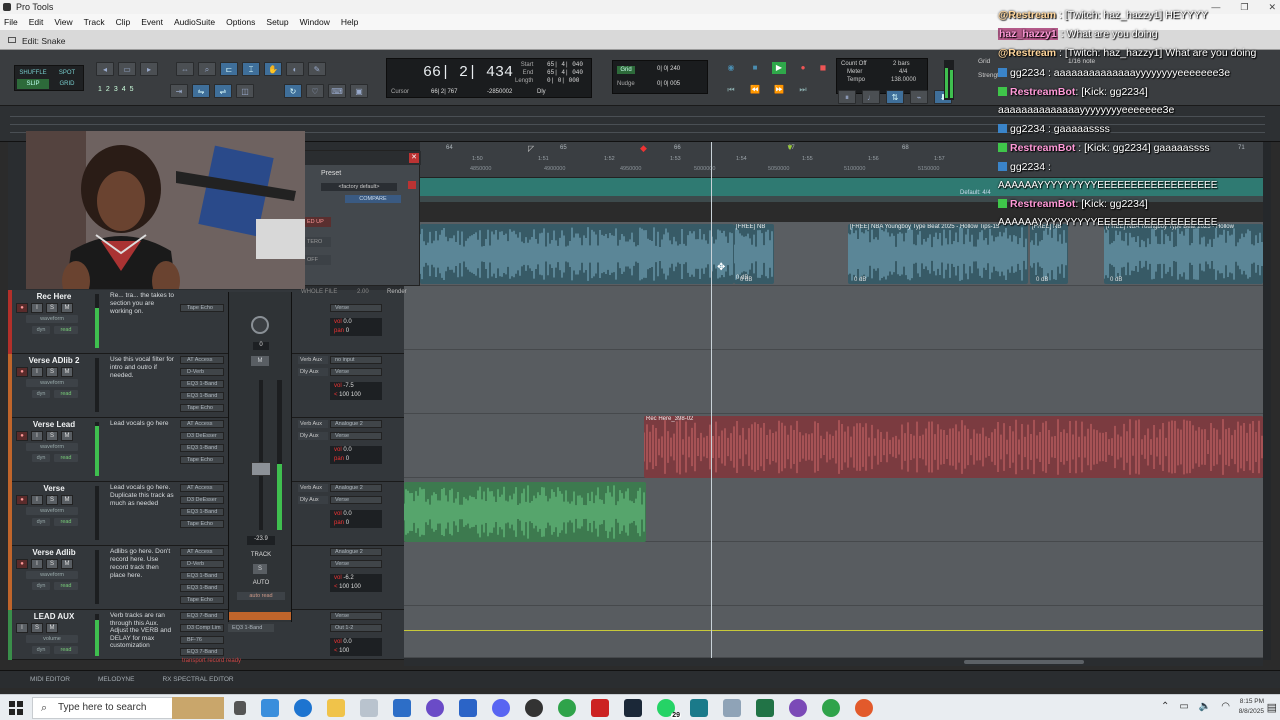  What do you see at coordinates (52, 639) in the screenshot?
I see `track-view-selector: volume` at bounding box center [52, 639].